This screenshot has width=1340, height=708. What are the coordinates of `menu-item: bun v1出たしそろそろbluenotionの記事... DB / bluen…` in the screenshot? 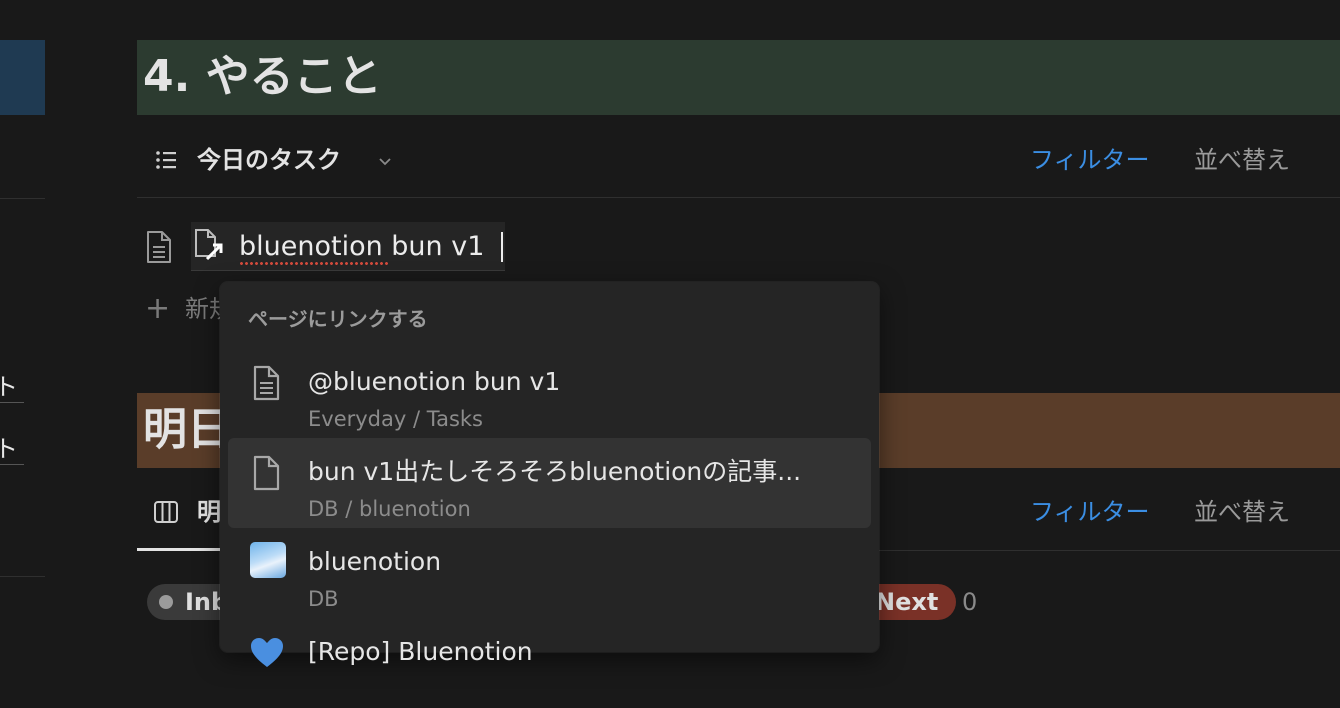 It's located at (549, 483).